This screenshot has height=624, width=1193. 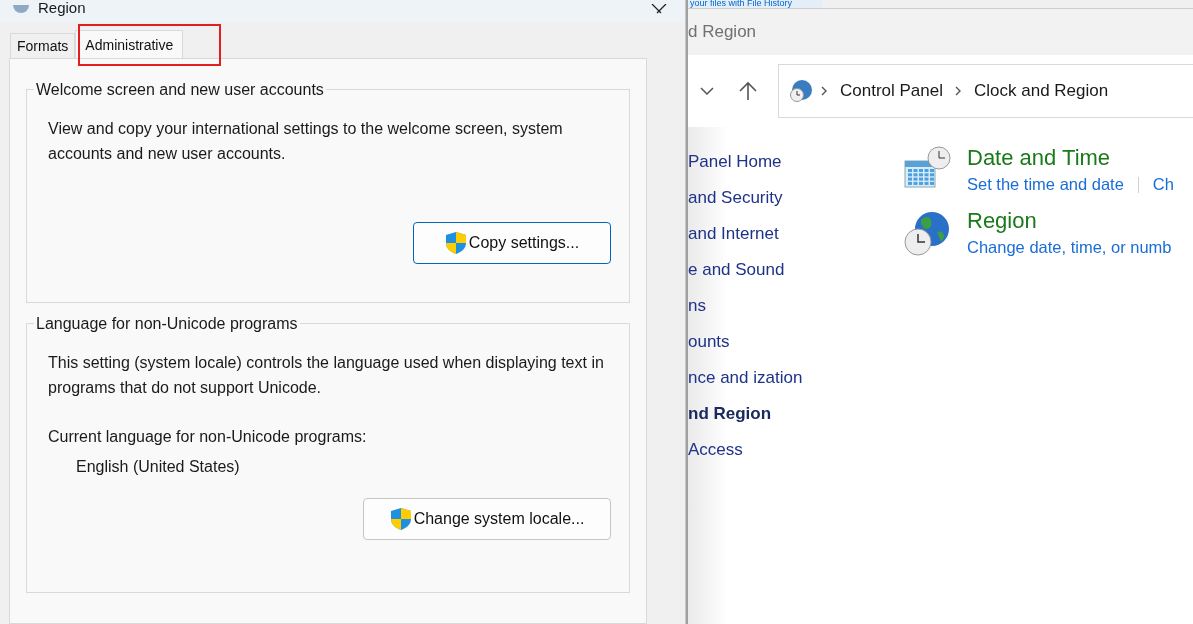 I want to click on sidebar-link: Panel Home, so click(x=743, y=161).